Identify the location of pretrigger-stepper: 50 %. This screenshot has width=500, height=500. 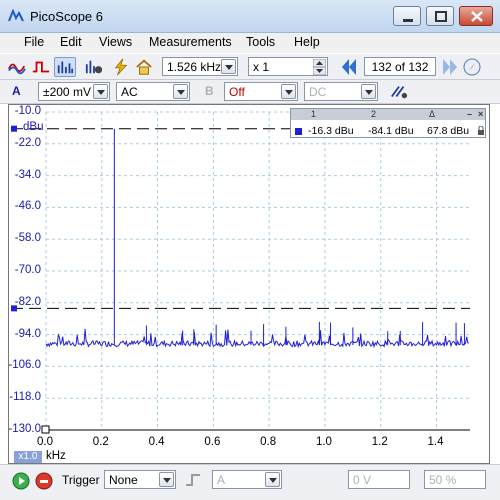
(455, 479).